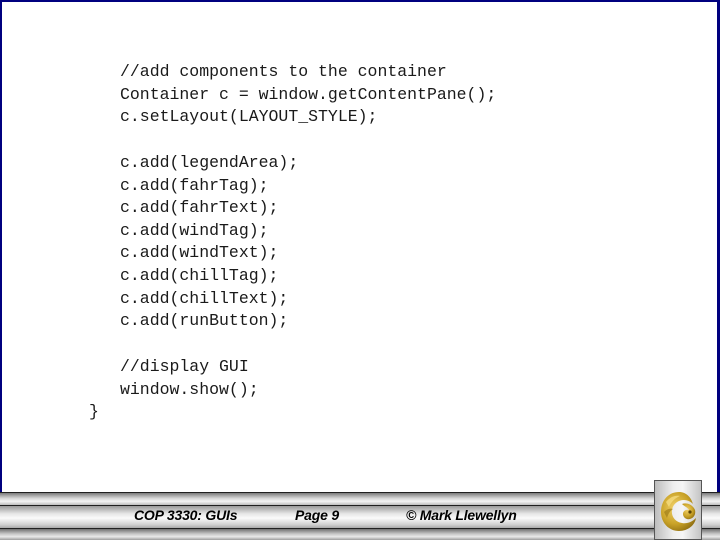 This screenshot has height=540, width=720. What do you see at coordinates (204, 321) in the screenshot?
I see `code-line: c.add(runButton);` at bounding box center [204, 321].